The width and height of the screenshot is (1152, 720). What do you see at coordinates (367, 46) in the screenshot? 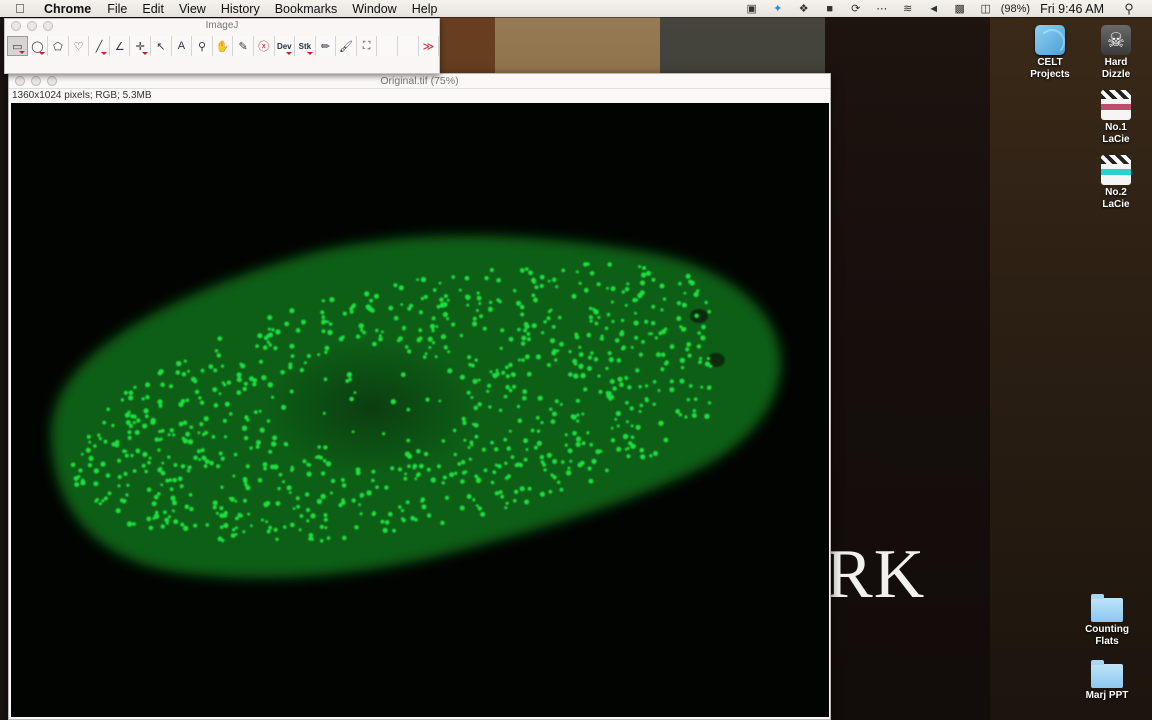
I see `flood-fill-tool-button: ⛶` at bounding box center [367, 46].